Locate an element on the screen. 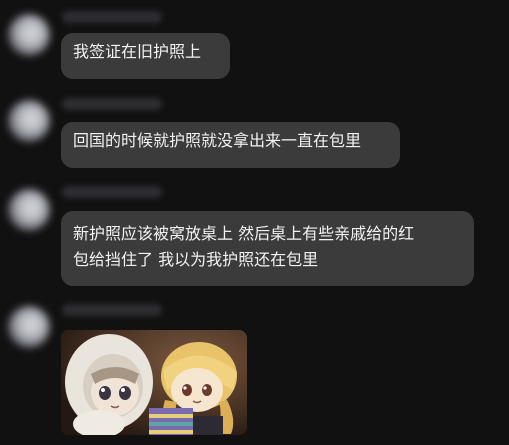  message-bubble: 回国的时候就护照就没拿出来一直在包里 is located at coordinates (230, 145).